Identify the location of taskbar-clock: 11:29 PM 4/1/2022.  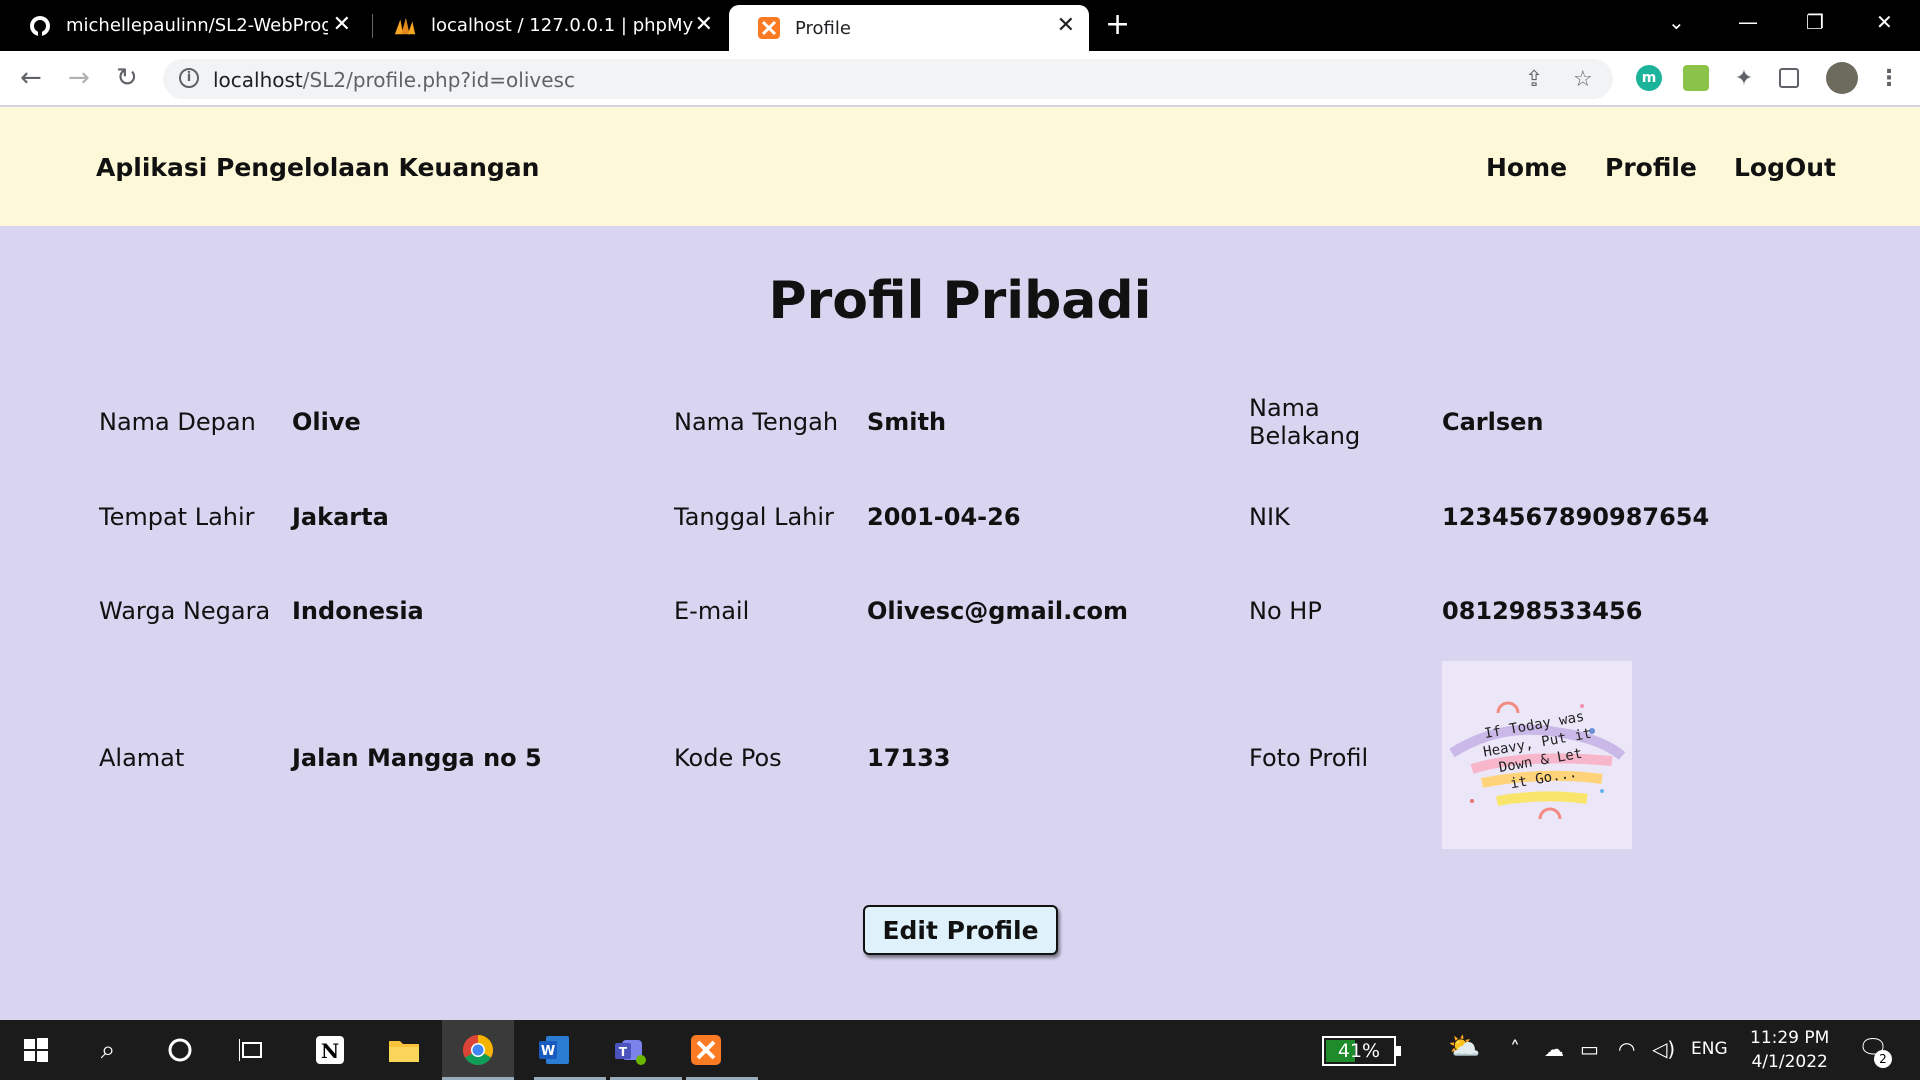
(1789, 1050).